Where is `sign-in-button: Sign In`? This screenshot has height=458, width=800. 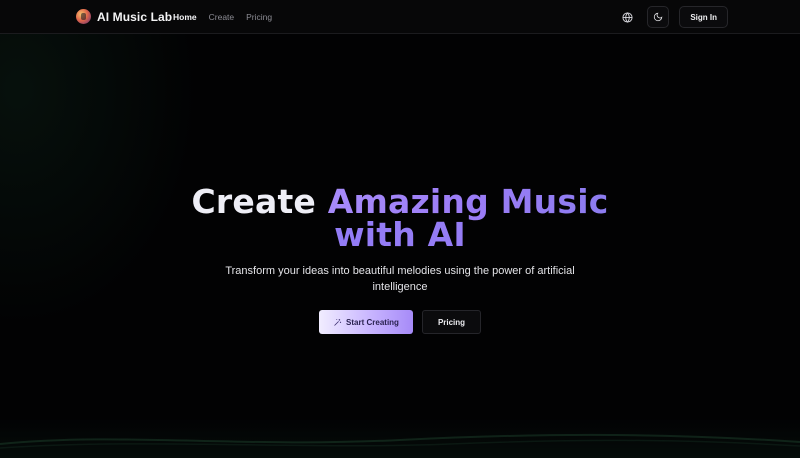
sign-in-button: Sign In is located at coordinates (703, 17).